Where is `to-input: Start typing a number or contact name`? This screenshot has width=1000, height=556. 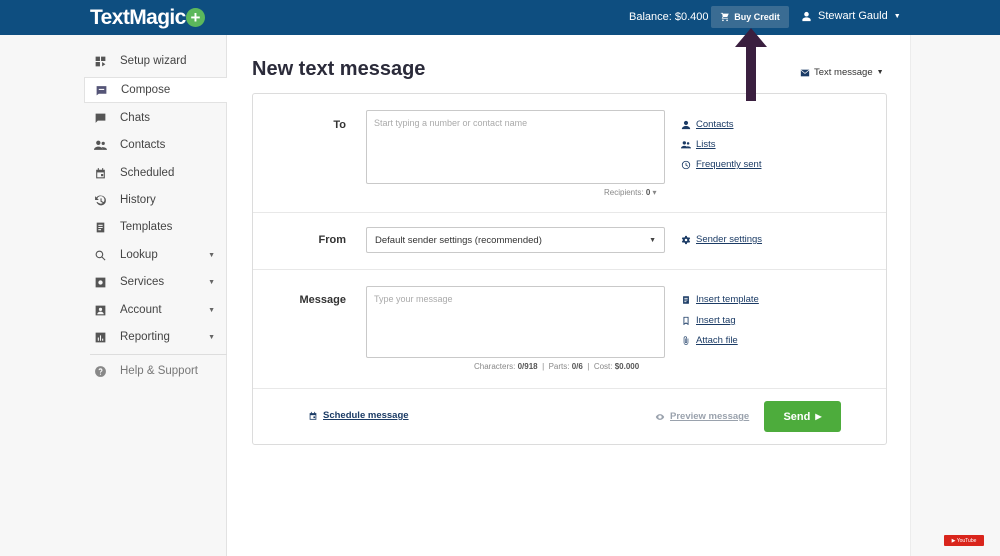 to-input: Start typing a number or contact name is located at coordinates (515, 147).